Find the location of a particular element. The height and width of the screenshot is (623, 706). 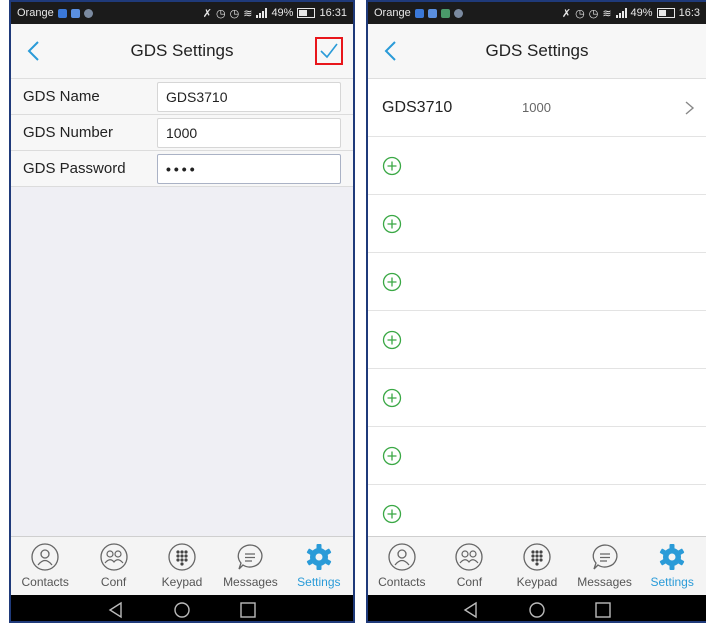

gds-number-row: GDS Number 1000 is located at coordinates (182, 133).